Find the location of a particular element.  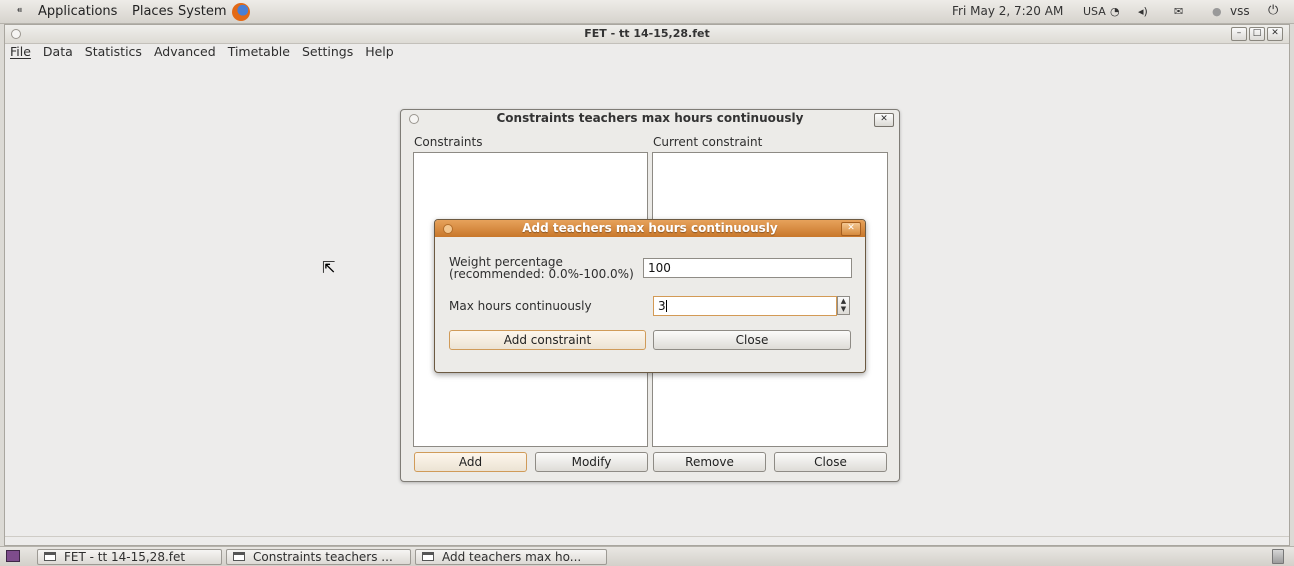

max-hours-label: Max hours continuously is located at coordinates (520, 306).